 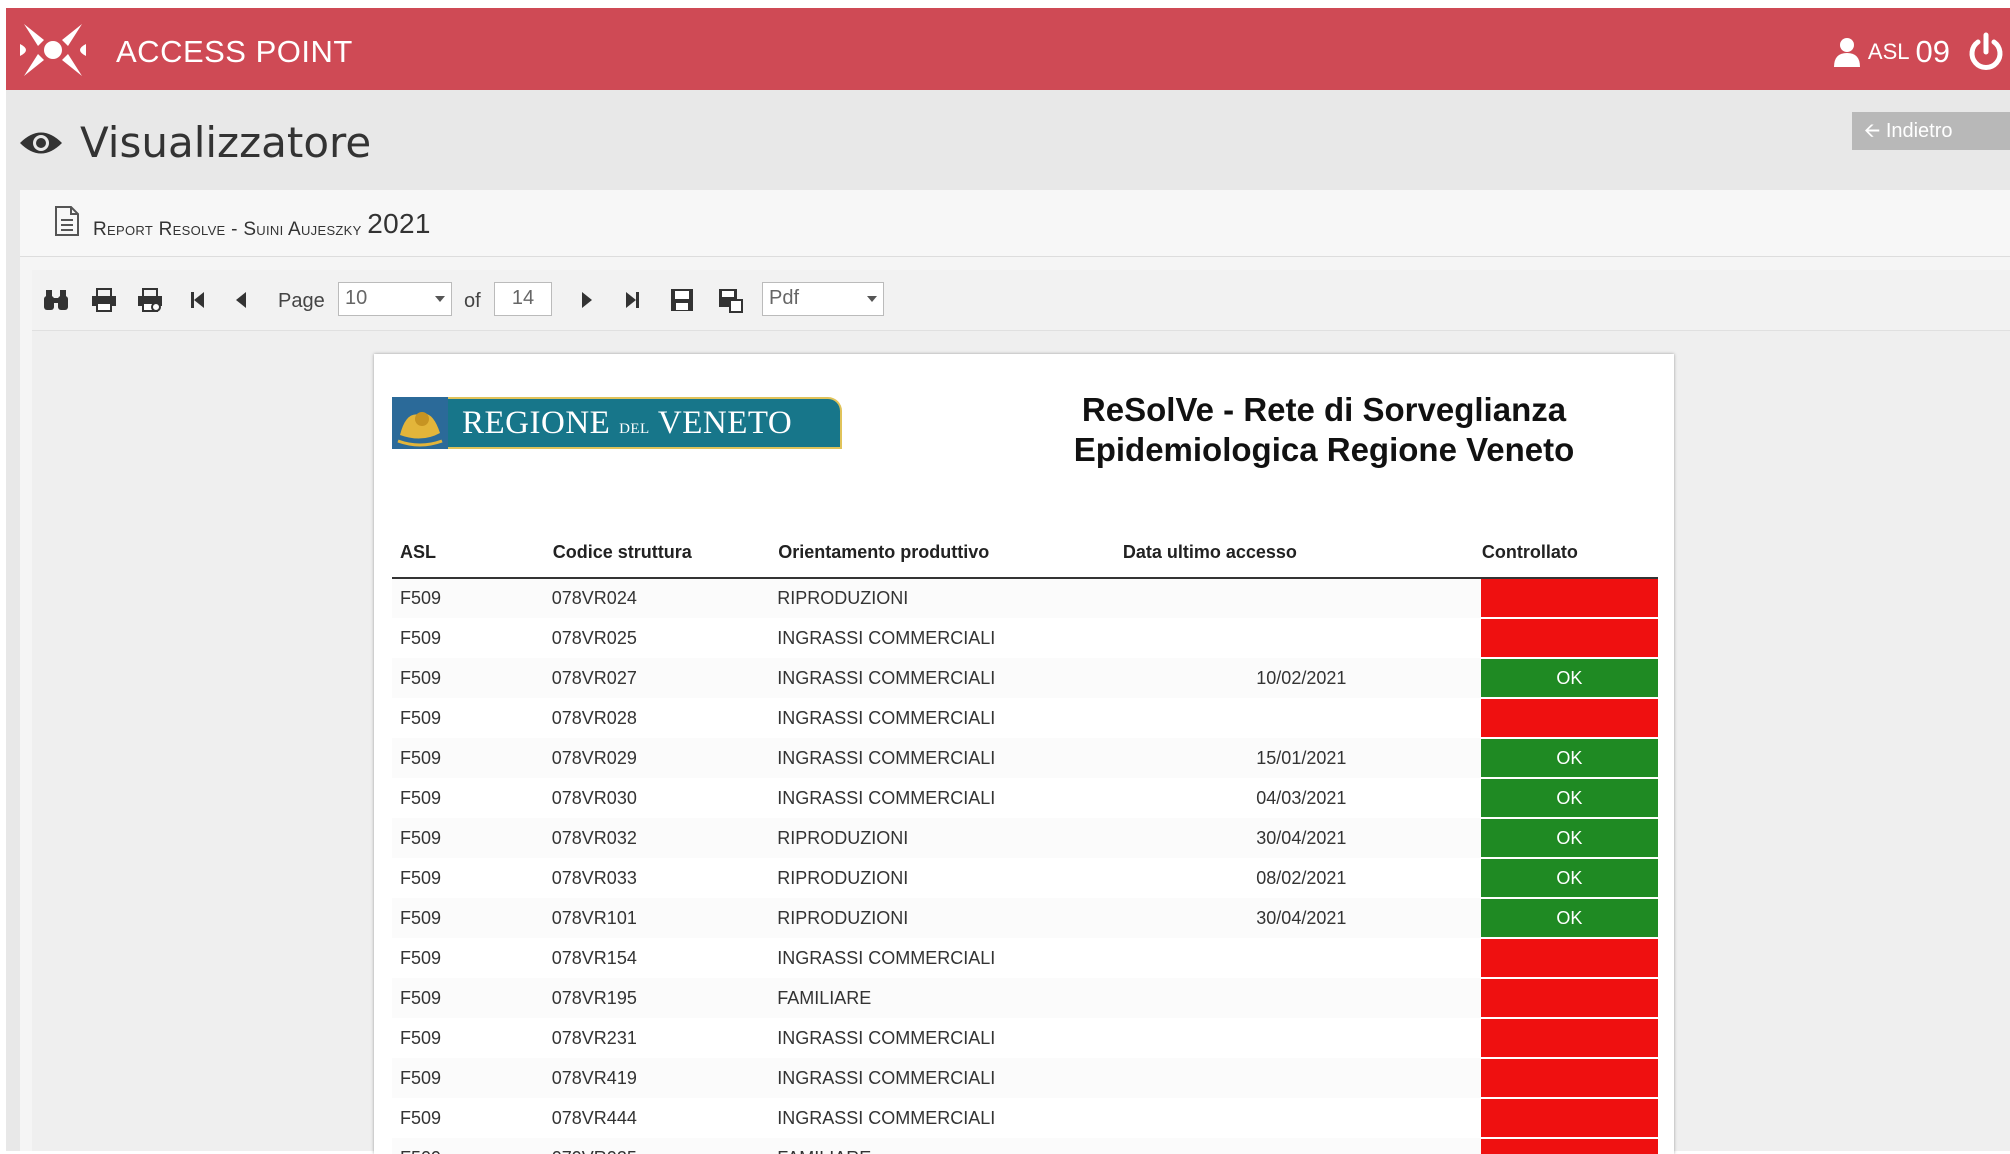 I want to click on column-header-orientamento: Orientamento produttivo, so click(x=949, y=553).